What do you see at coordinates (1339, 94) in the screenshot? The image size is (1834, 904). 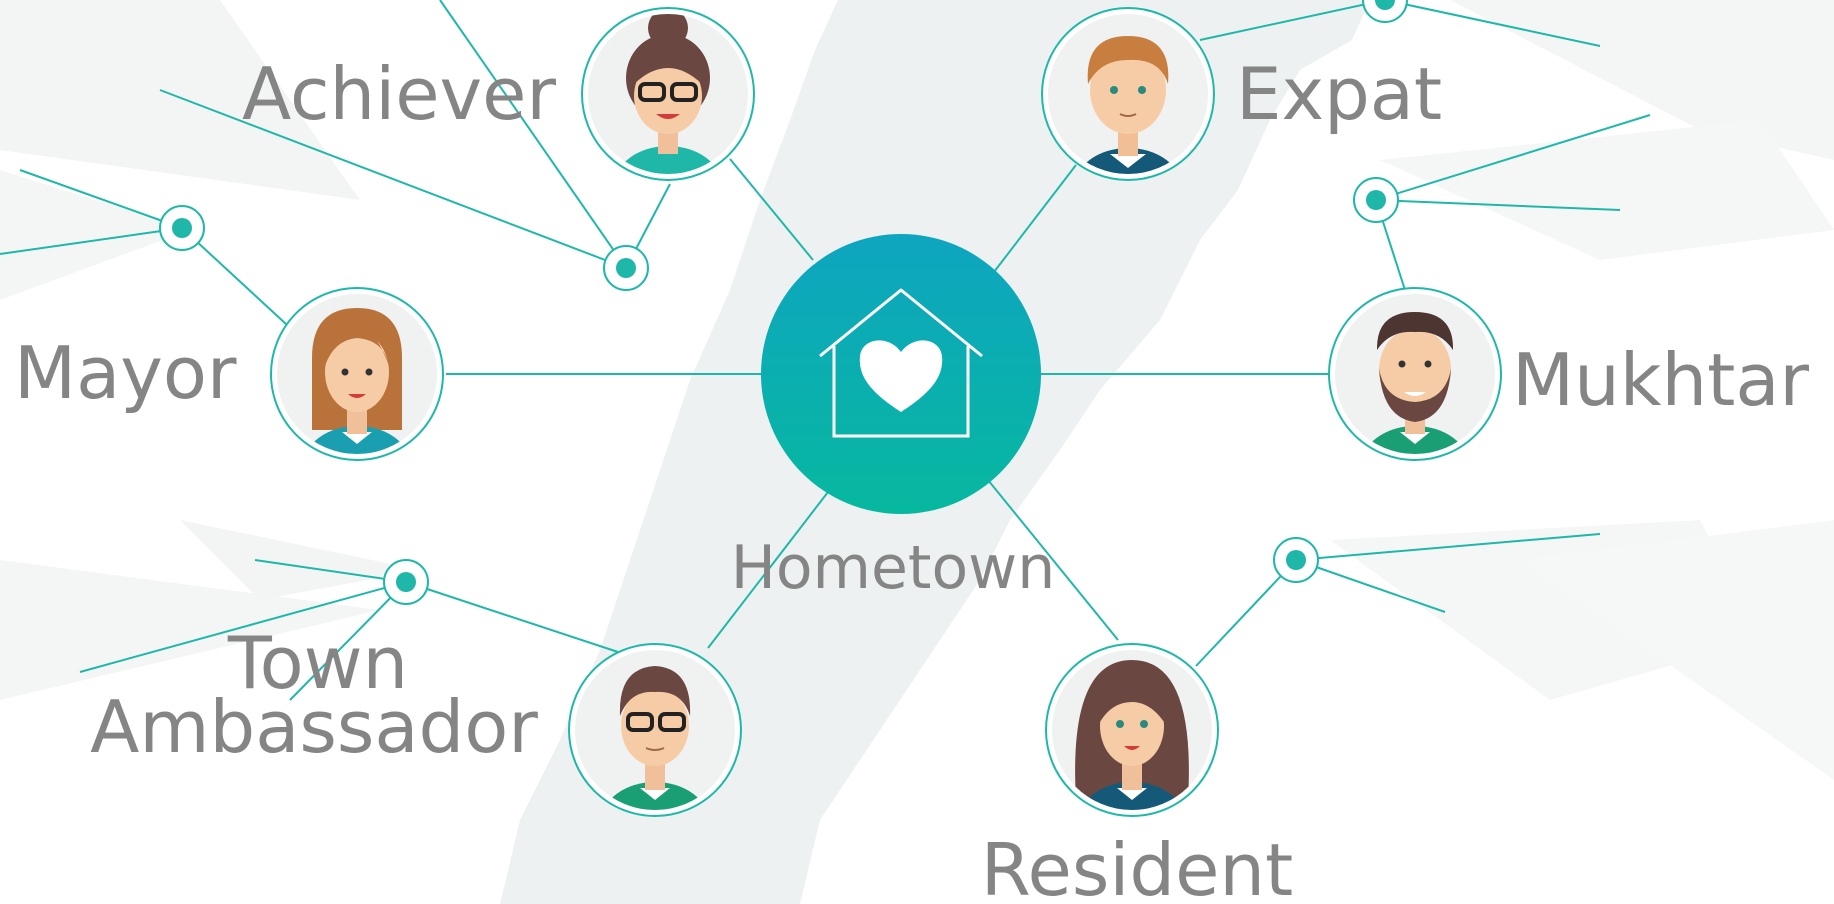 I see `role-label-expat: Expat` at bounding box center [1339, 94].